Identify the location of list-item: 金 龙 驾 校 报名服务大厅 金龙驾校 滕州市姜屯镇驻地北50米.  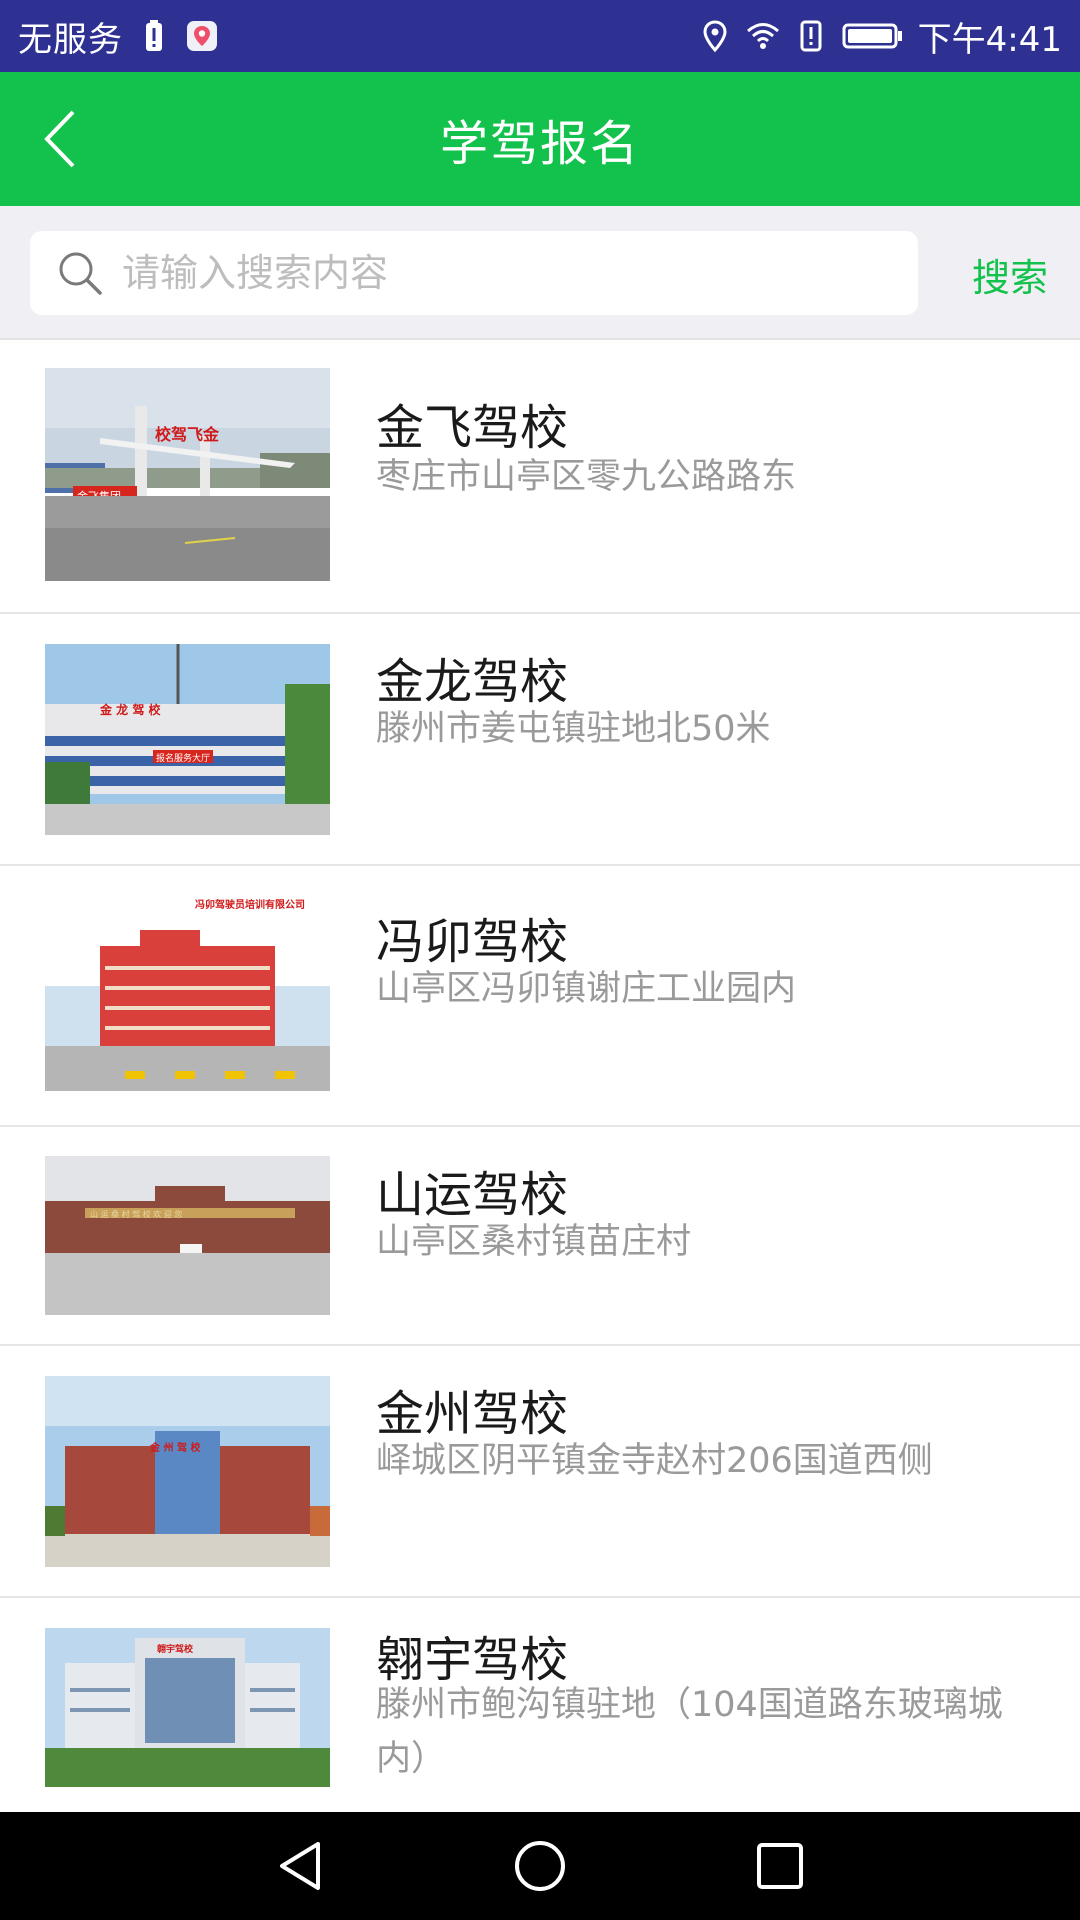
(540, 740).